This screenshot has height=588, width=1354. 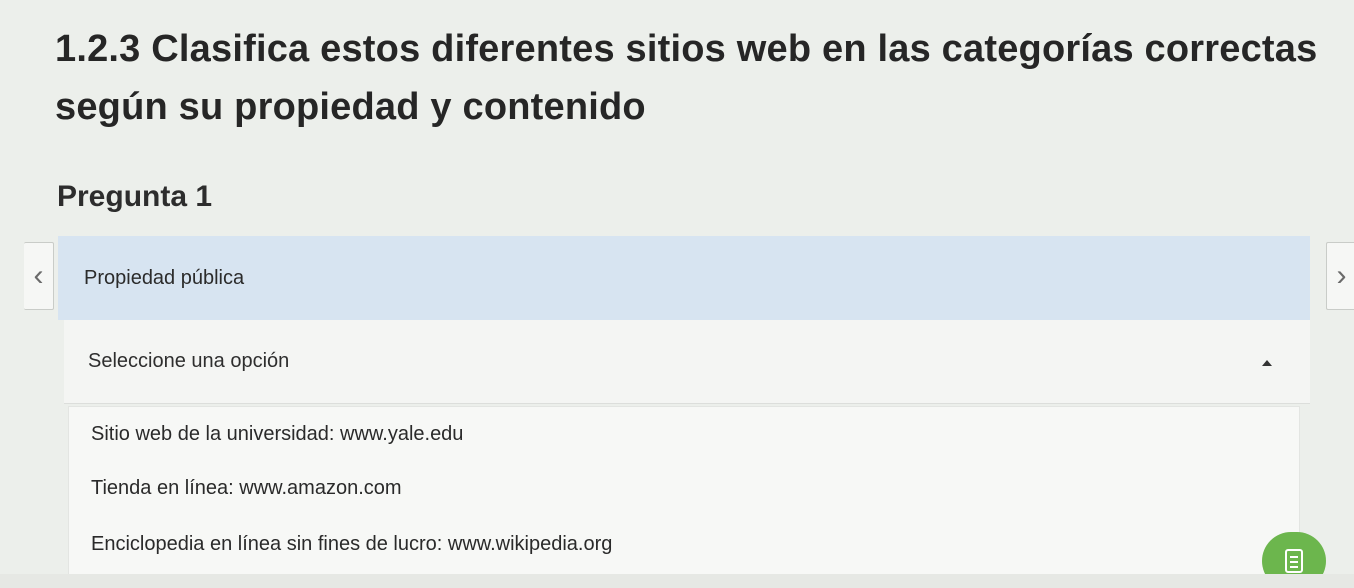 What do you see at coordinates (1267, 363) in the screenshot?
I see `caret-up-icon` at bounding box center [1267, 363].